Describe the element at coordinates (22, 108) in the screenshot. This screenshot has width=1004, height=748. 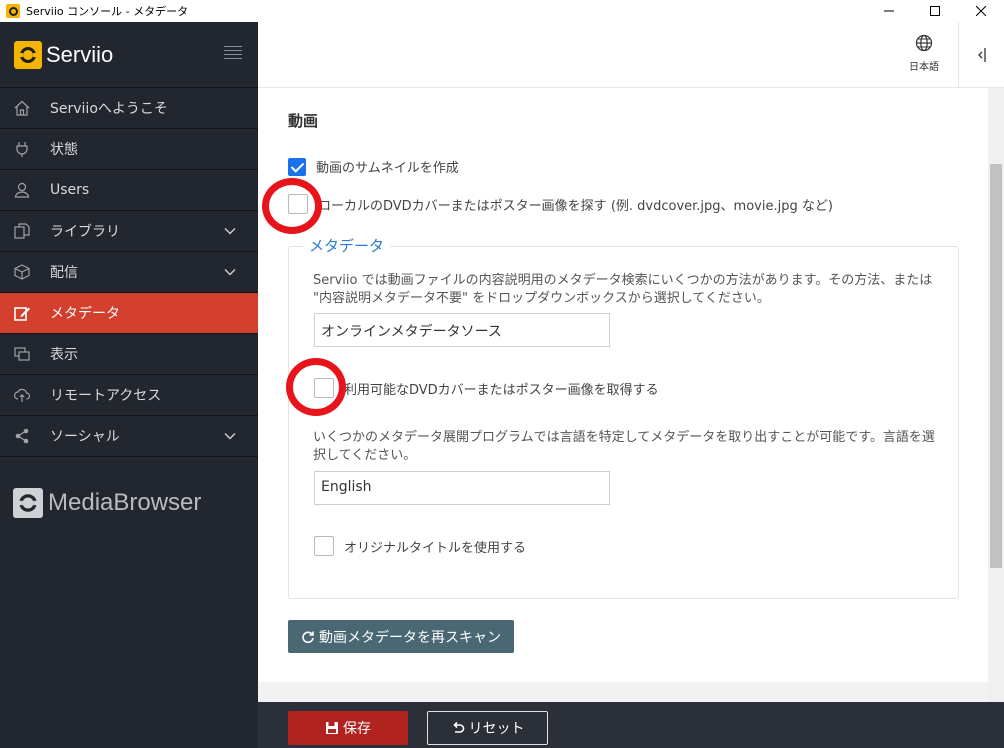
I see `home-icon` at that location.